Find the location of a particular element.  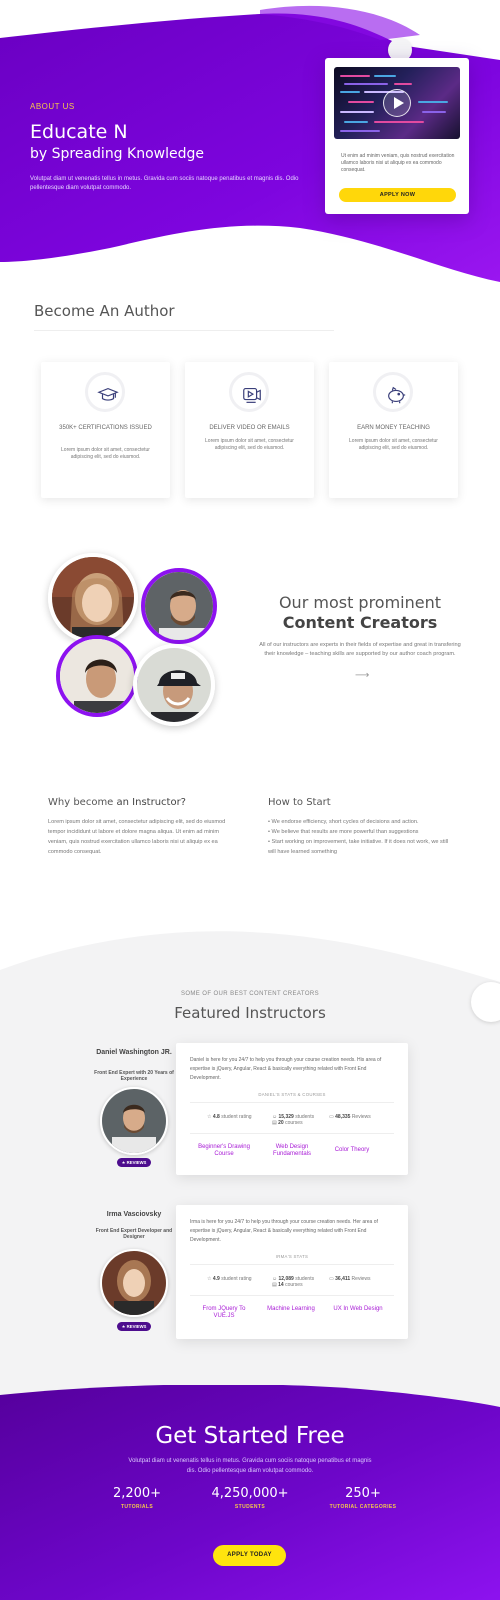

rating-value: 4.9 is located at coordinates (216, 1279).